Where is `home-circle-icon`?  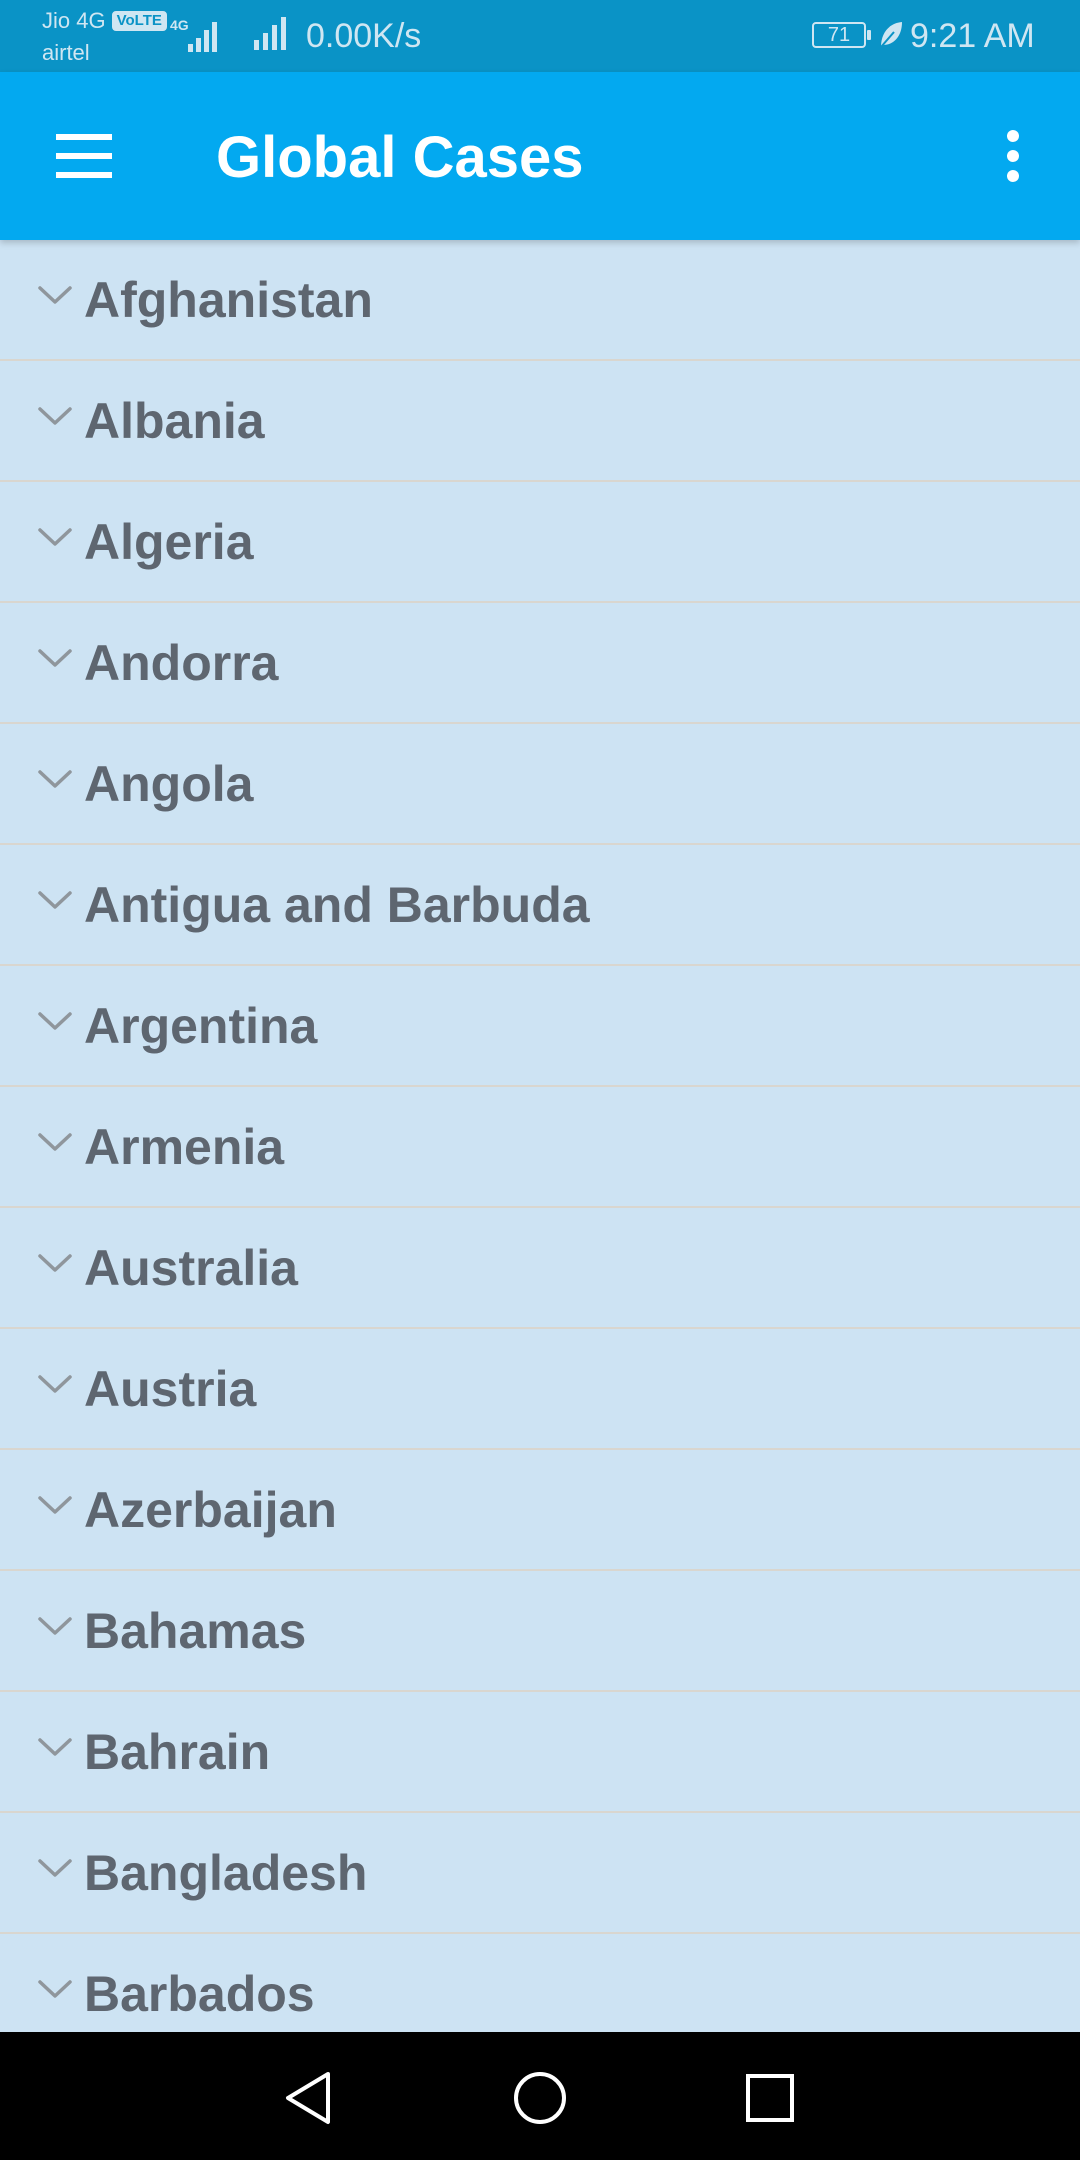
home-circle-icon is located at coordinates (540, 2098).